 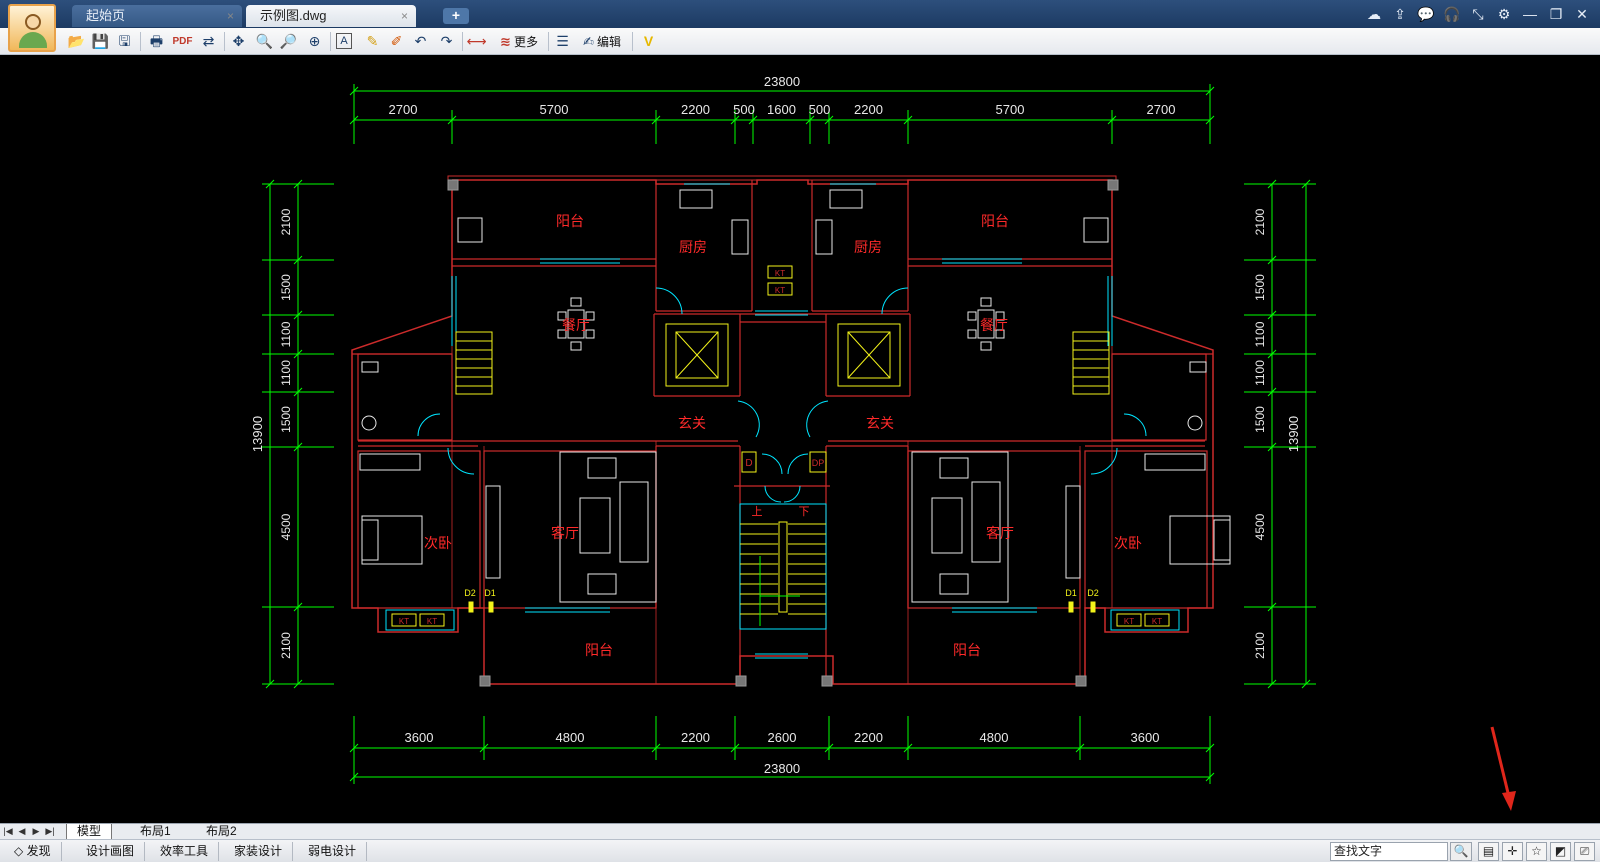 I want to click on undo-icon: ↶, so click(x=420, y=41).